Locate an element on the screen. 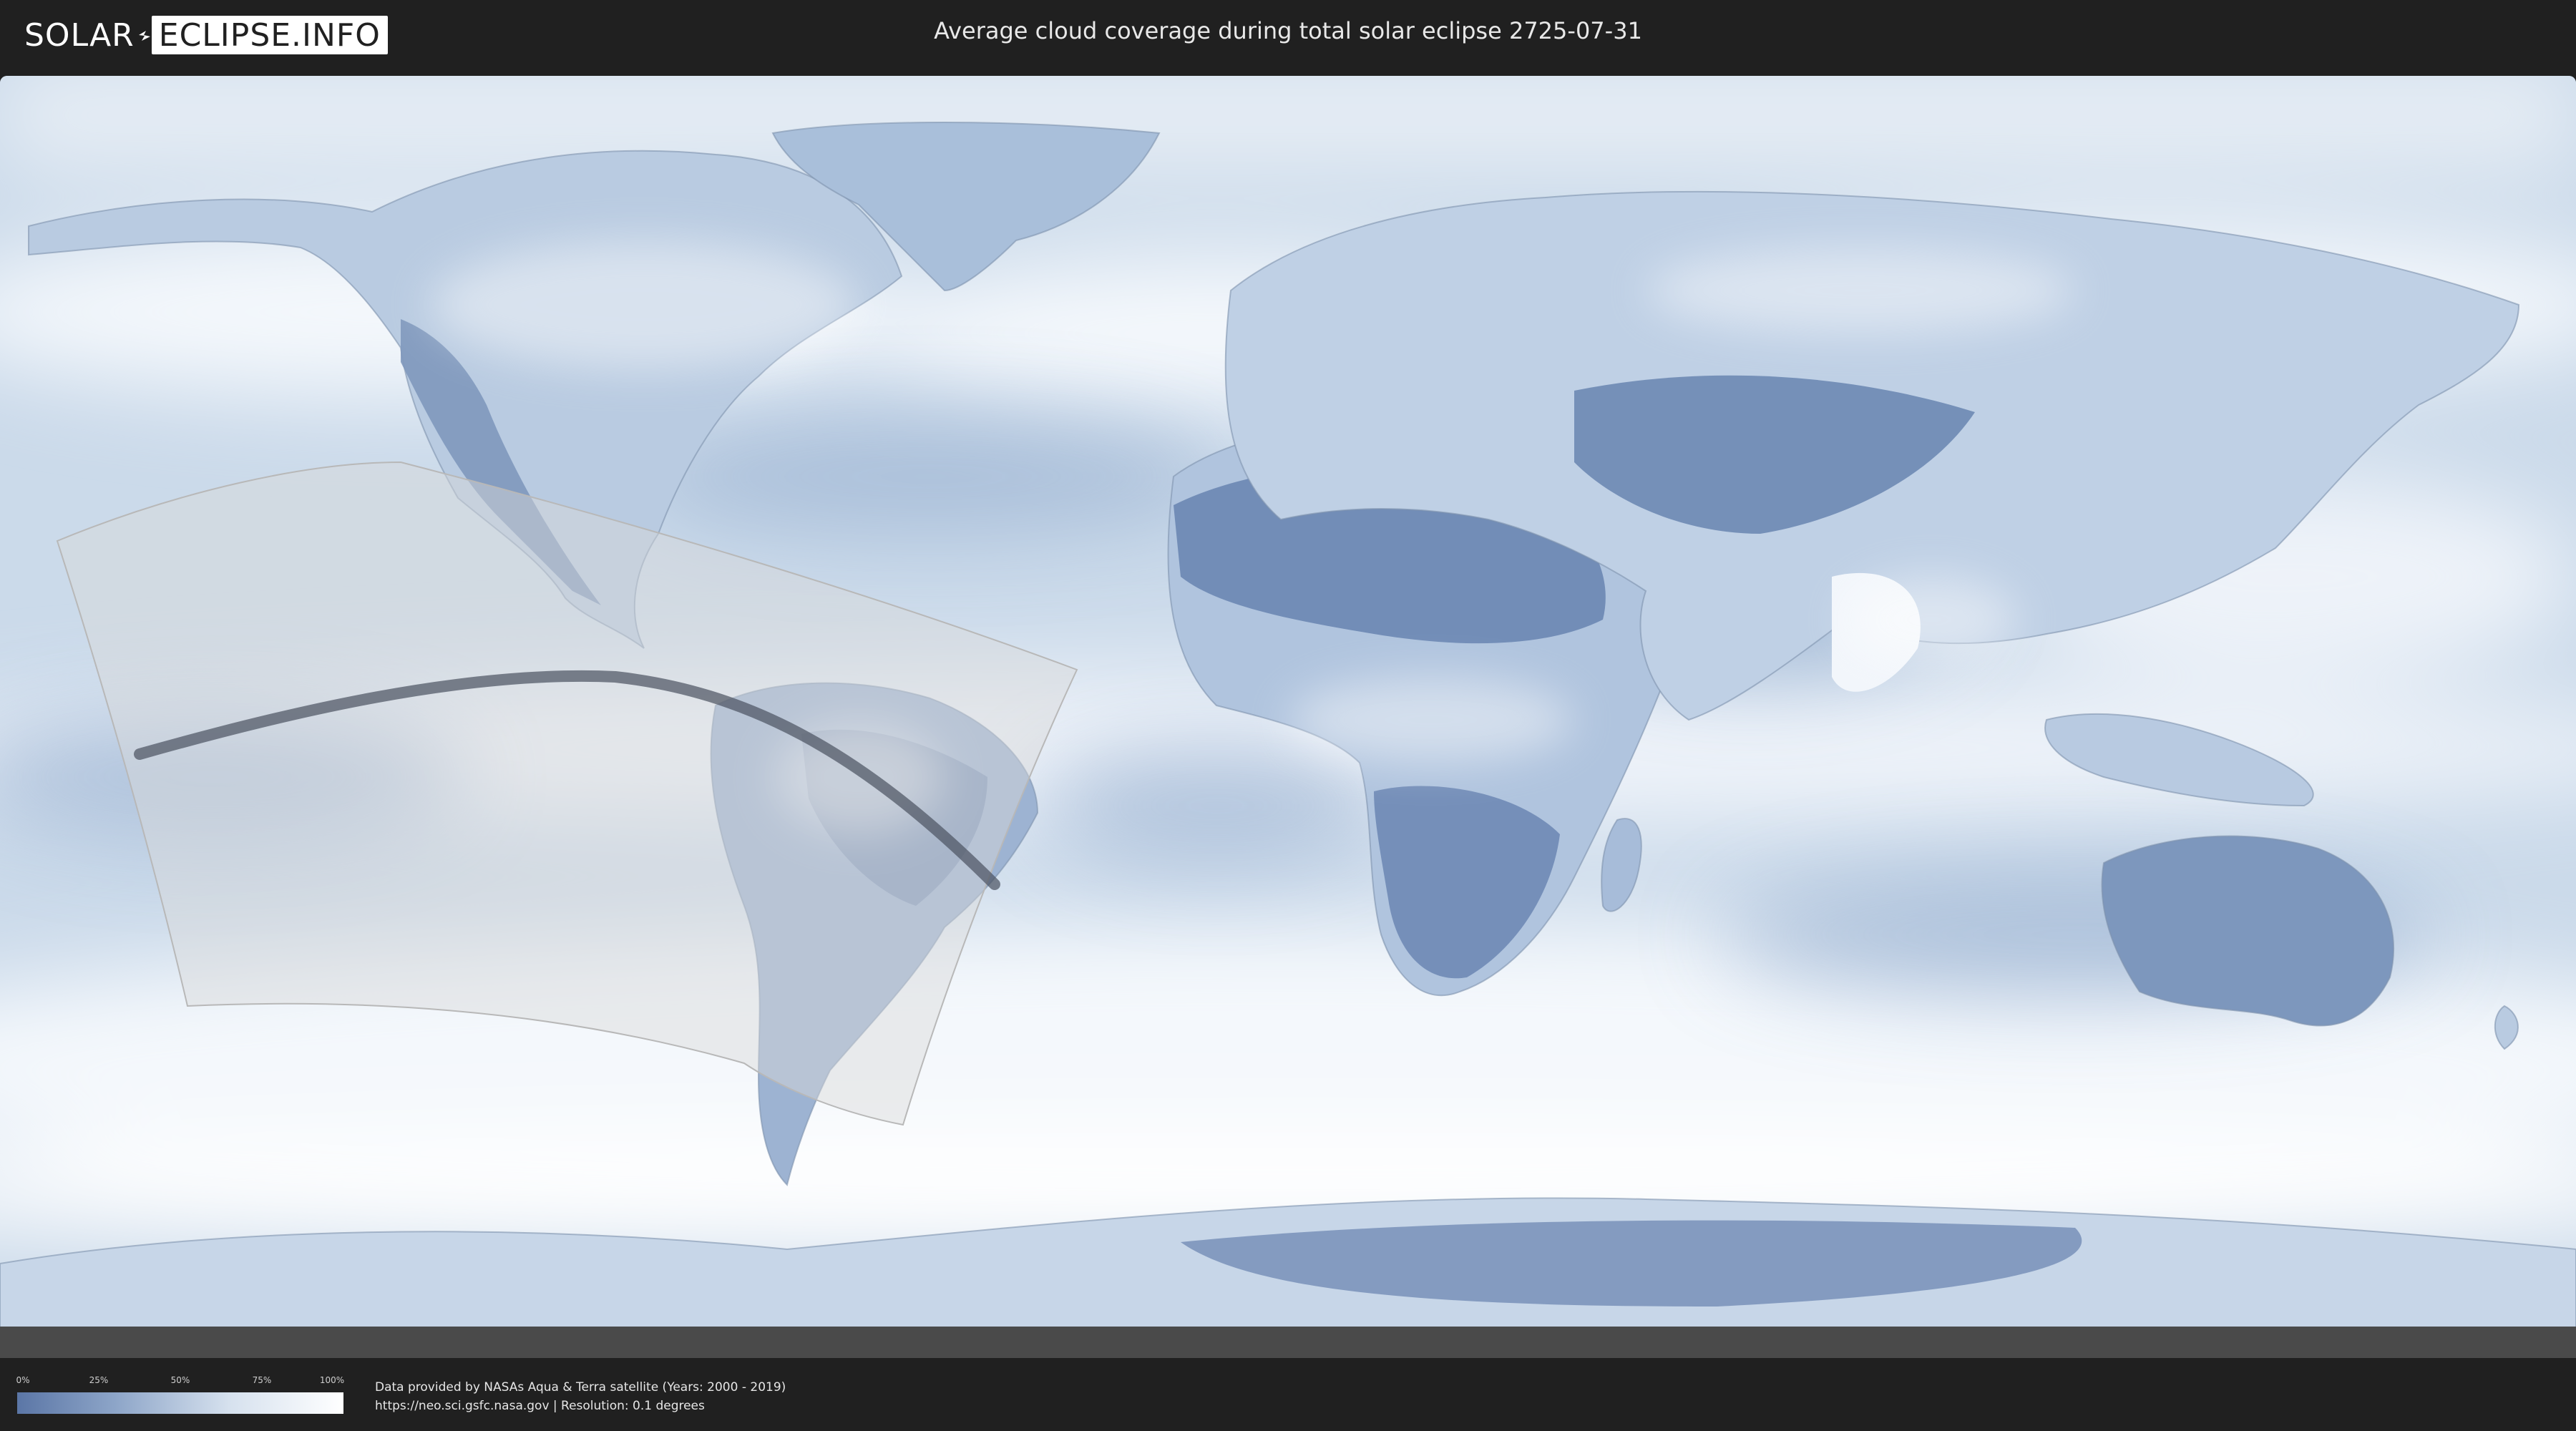 The height and width of the screenshot is (1431, 2576). legend-tick-75: 75% is located at coordinates (262, 1380).